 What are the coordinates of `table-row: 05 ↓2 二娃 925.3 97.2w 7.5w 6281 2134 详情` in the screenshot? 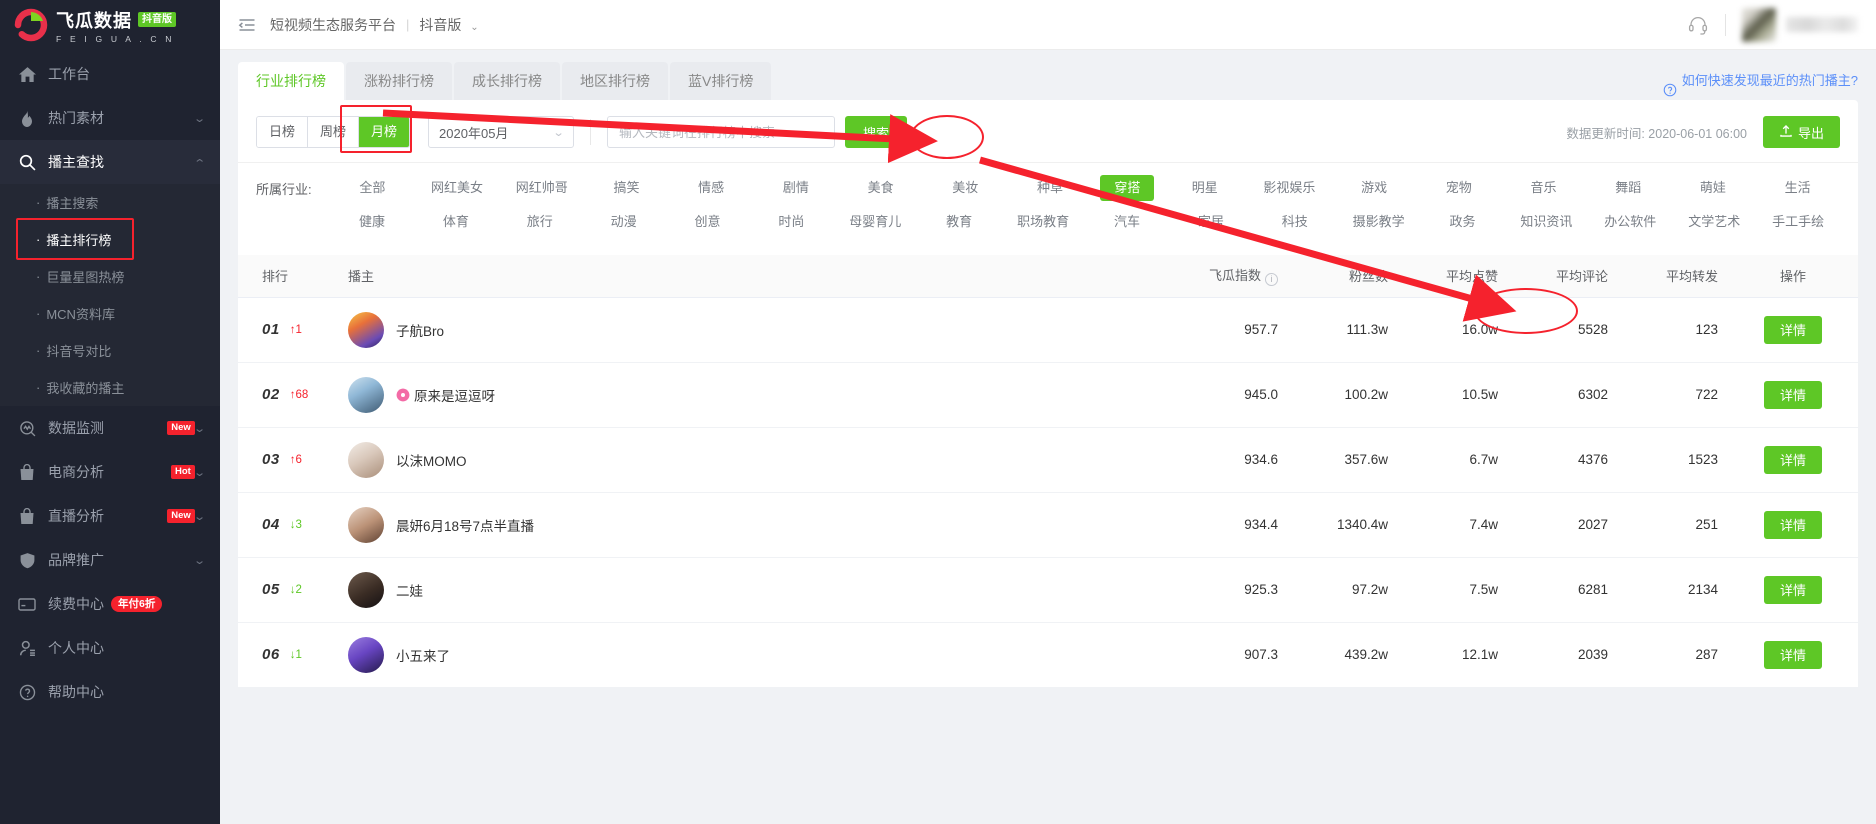 It's located at (1048, 590).